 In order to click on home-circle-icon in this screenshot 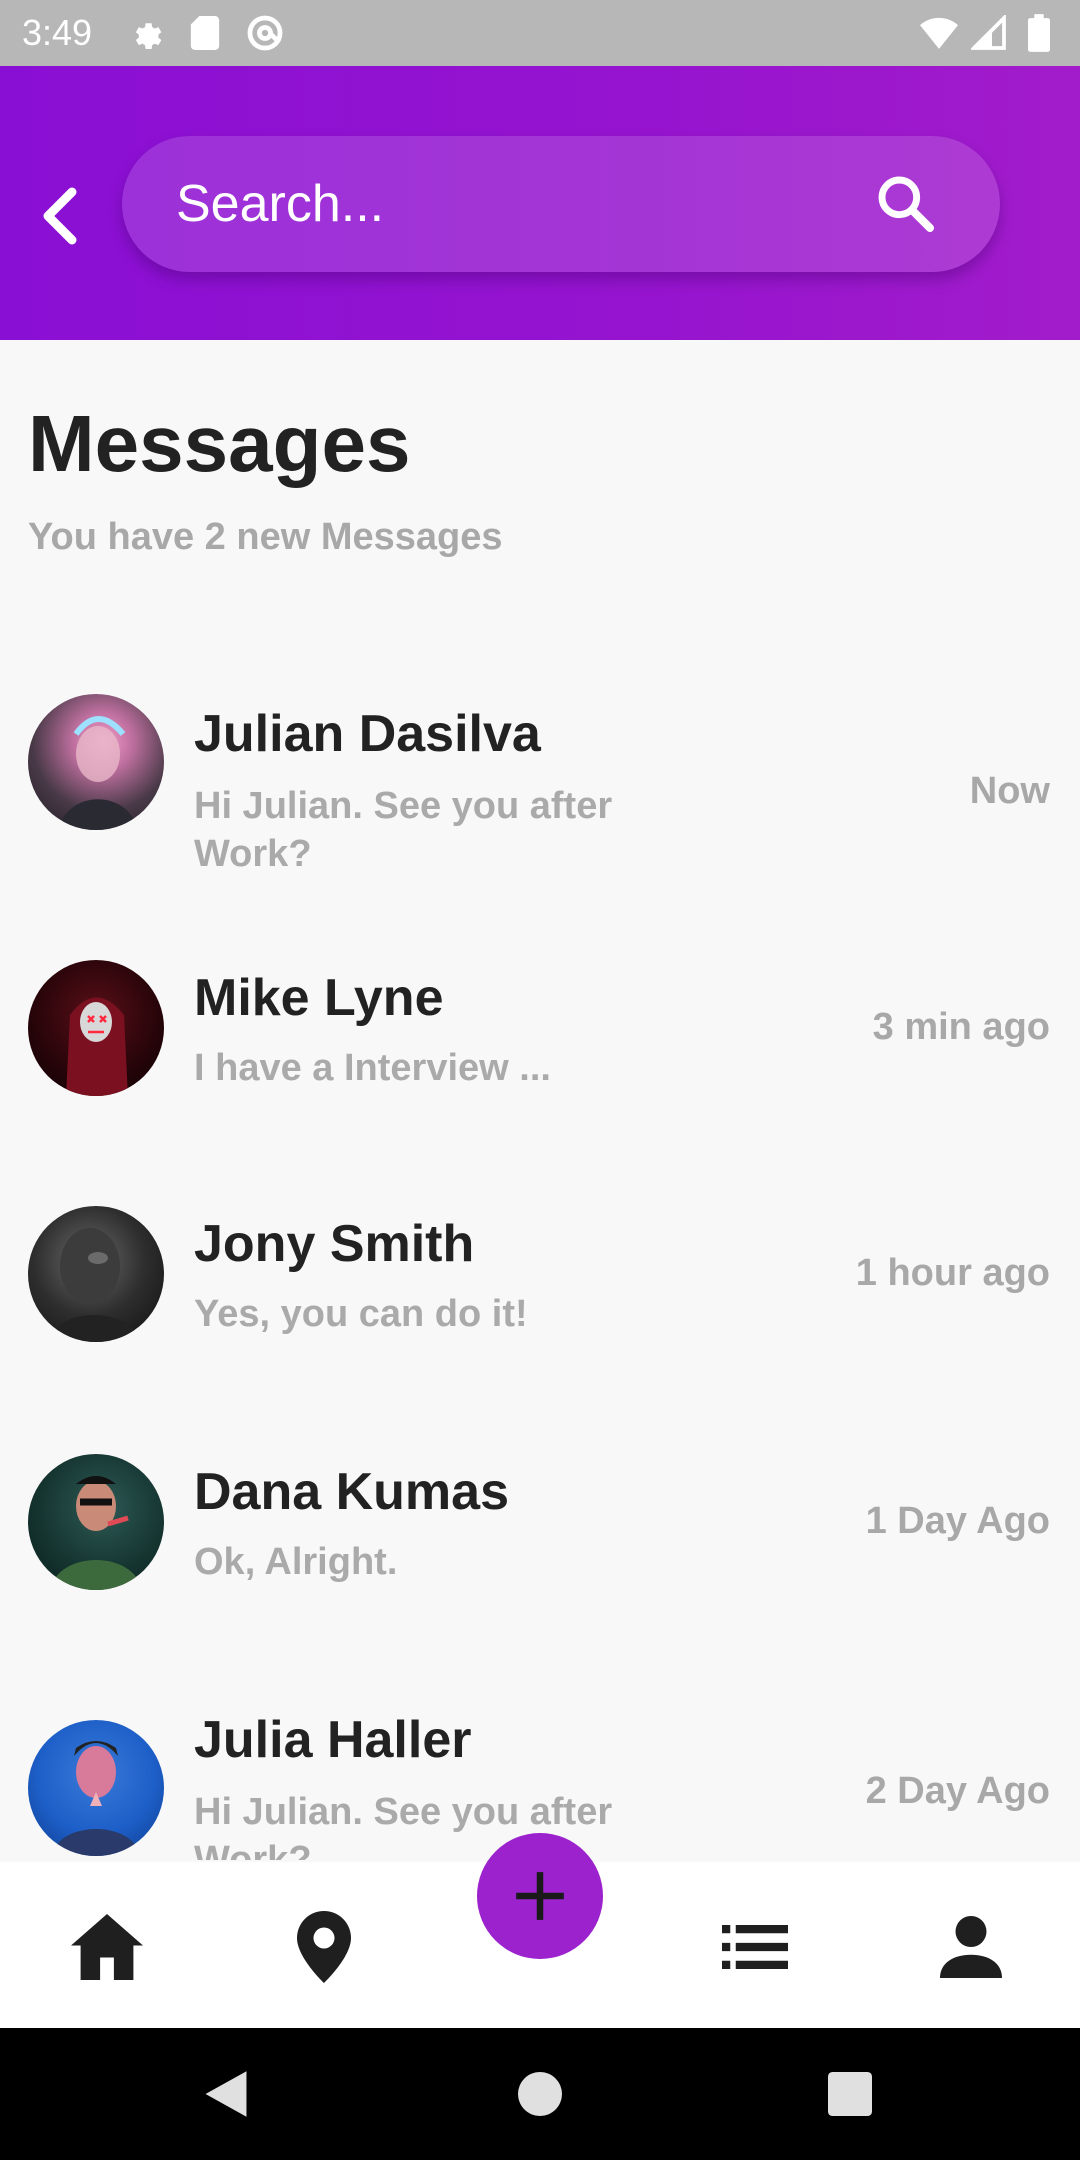, I will do `click(540, 2094)`.